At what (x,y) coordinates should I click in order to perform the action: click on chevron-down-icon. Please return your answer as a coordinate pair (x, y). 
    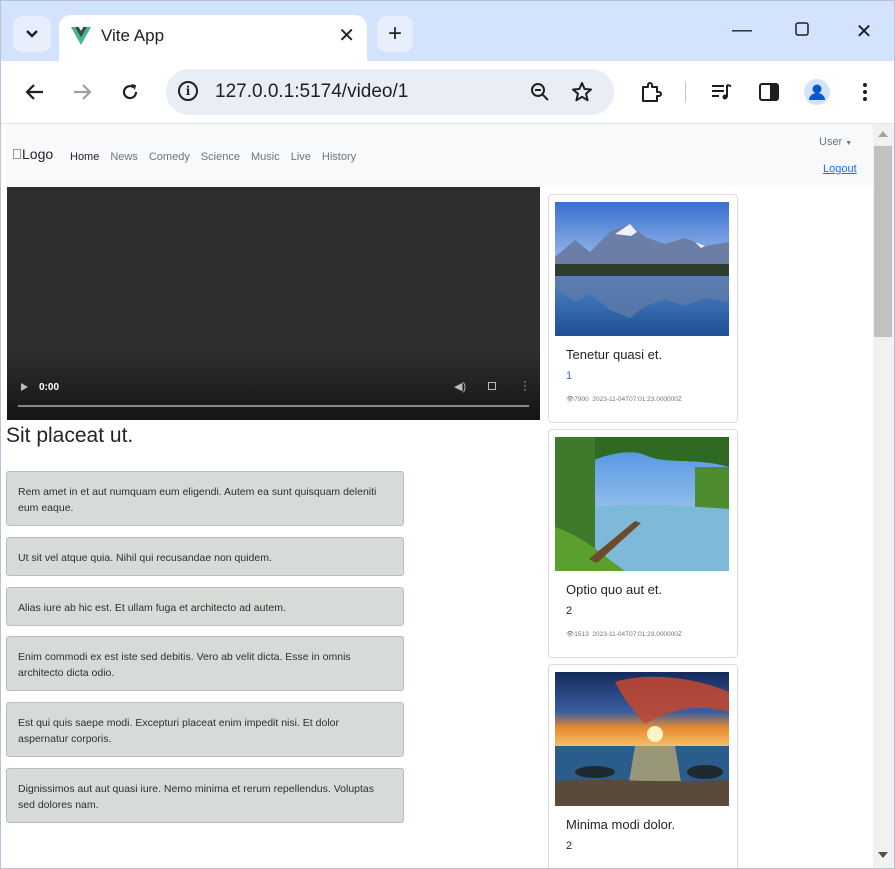
    Looking at the image, I should click on (32, 34).